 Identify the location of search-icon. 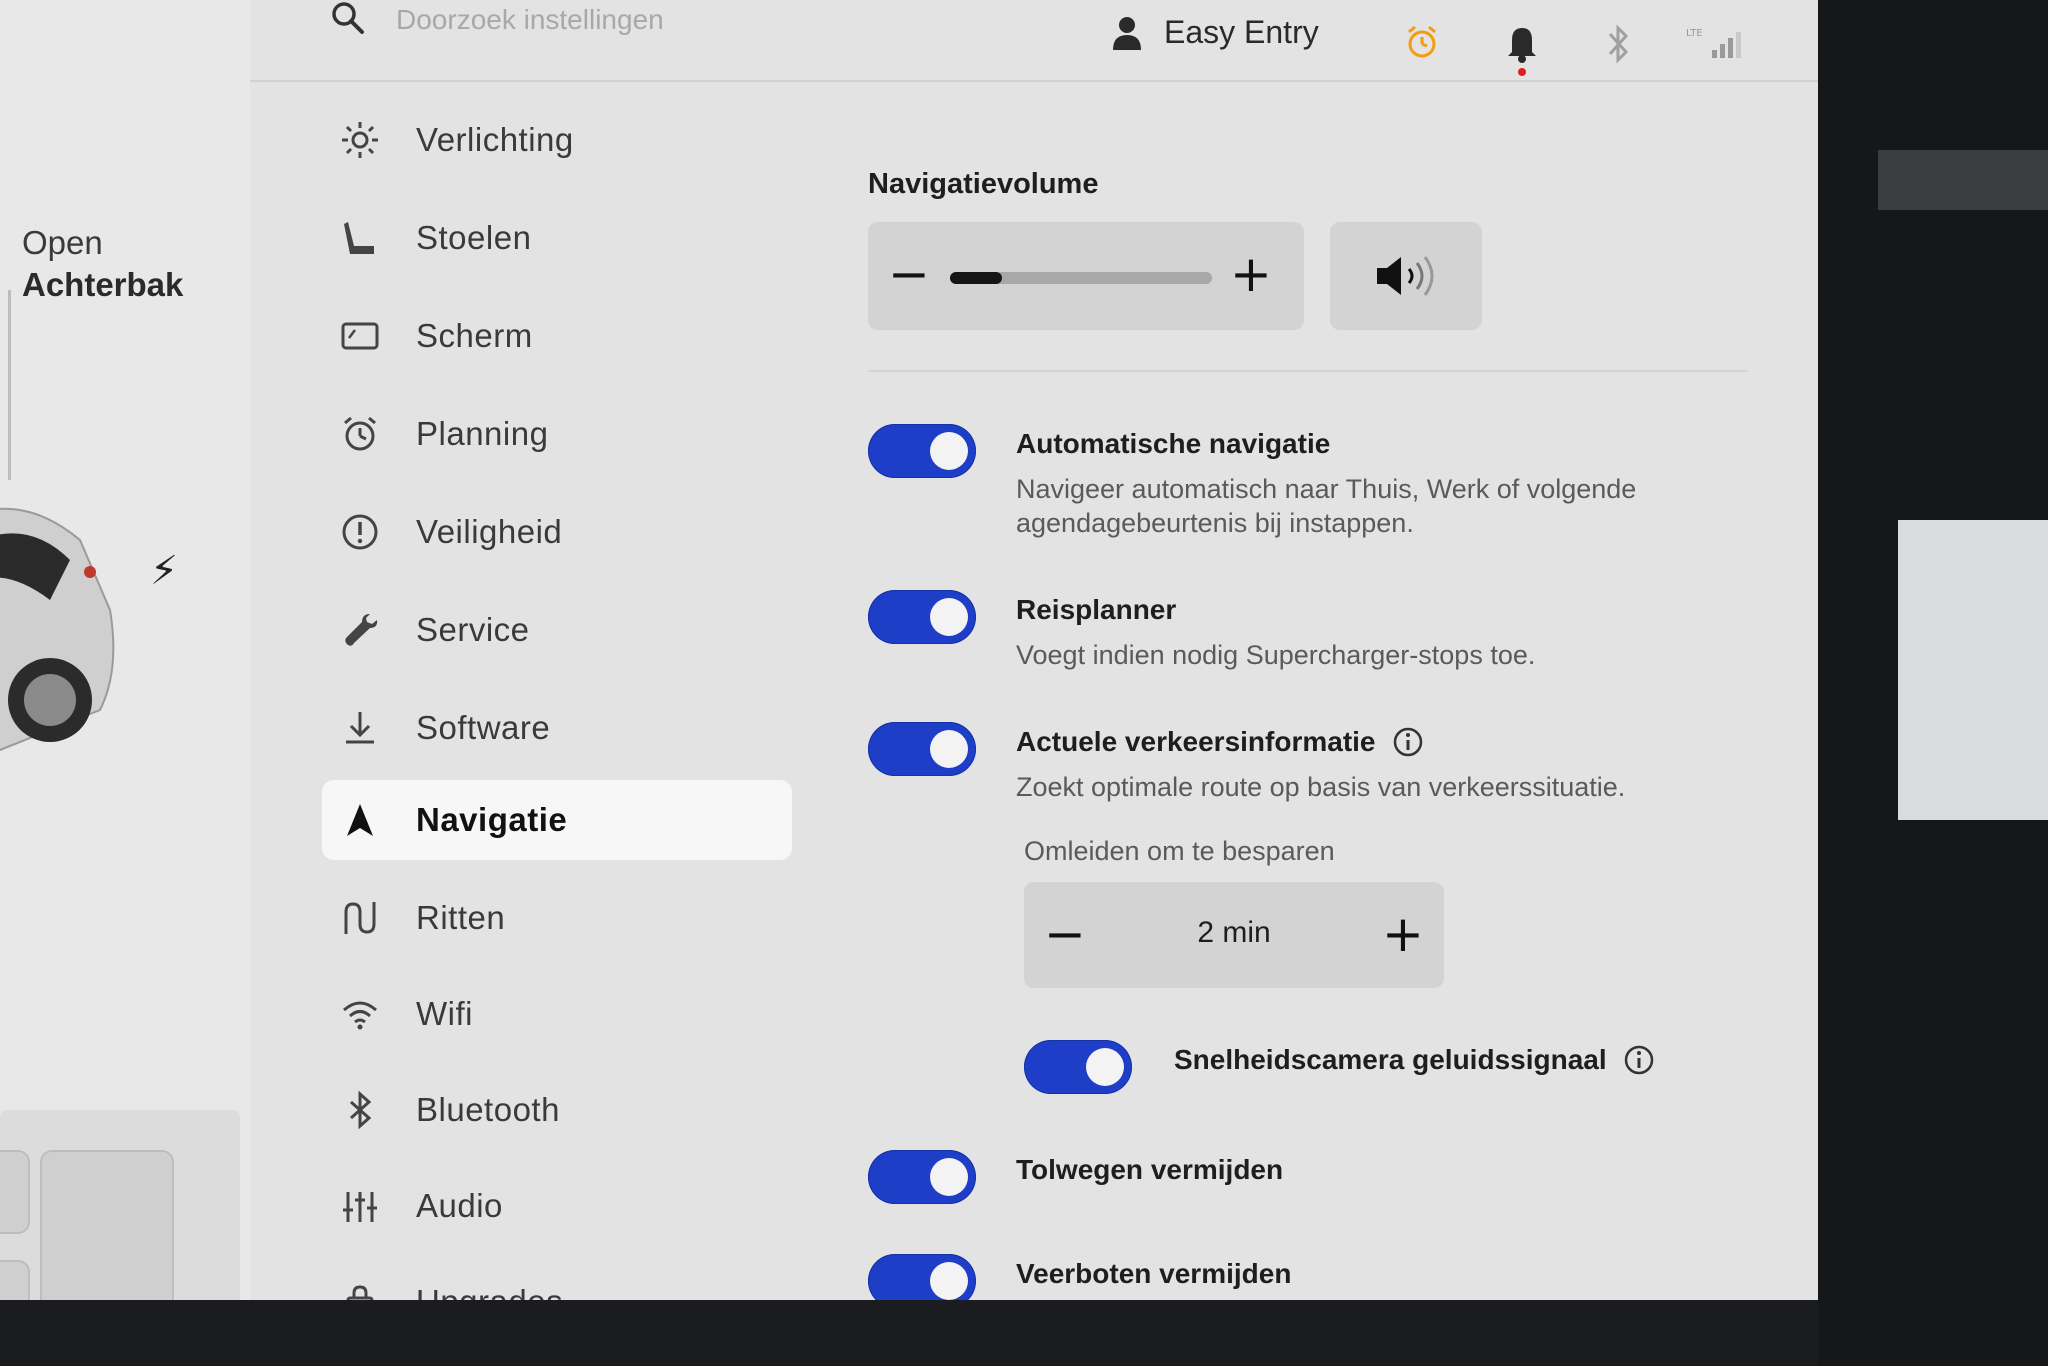
(348, 18).